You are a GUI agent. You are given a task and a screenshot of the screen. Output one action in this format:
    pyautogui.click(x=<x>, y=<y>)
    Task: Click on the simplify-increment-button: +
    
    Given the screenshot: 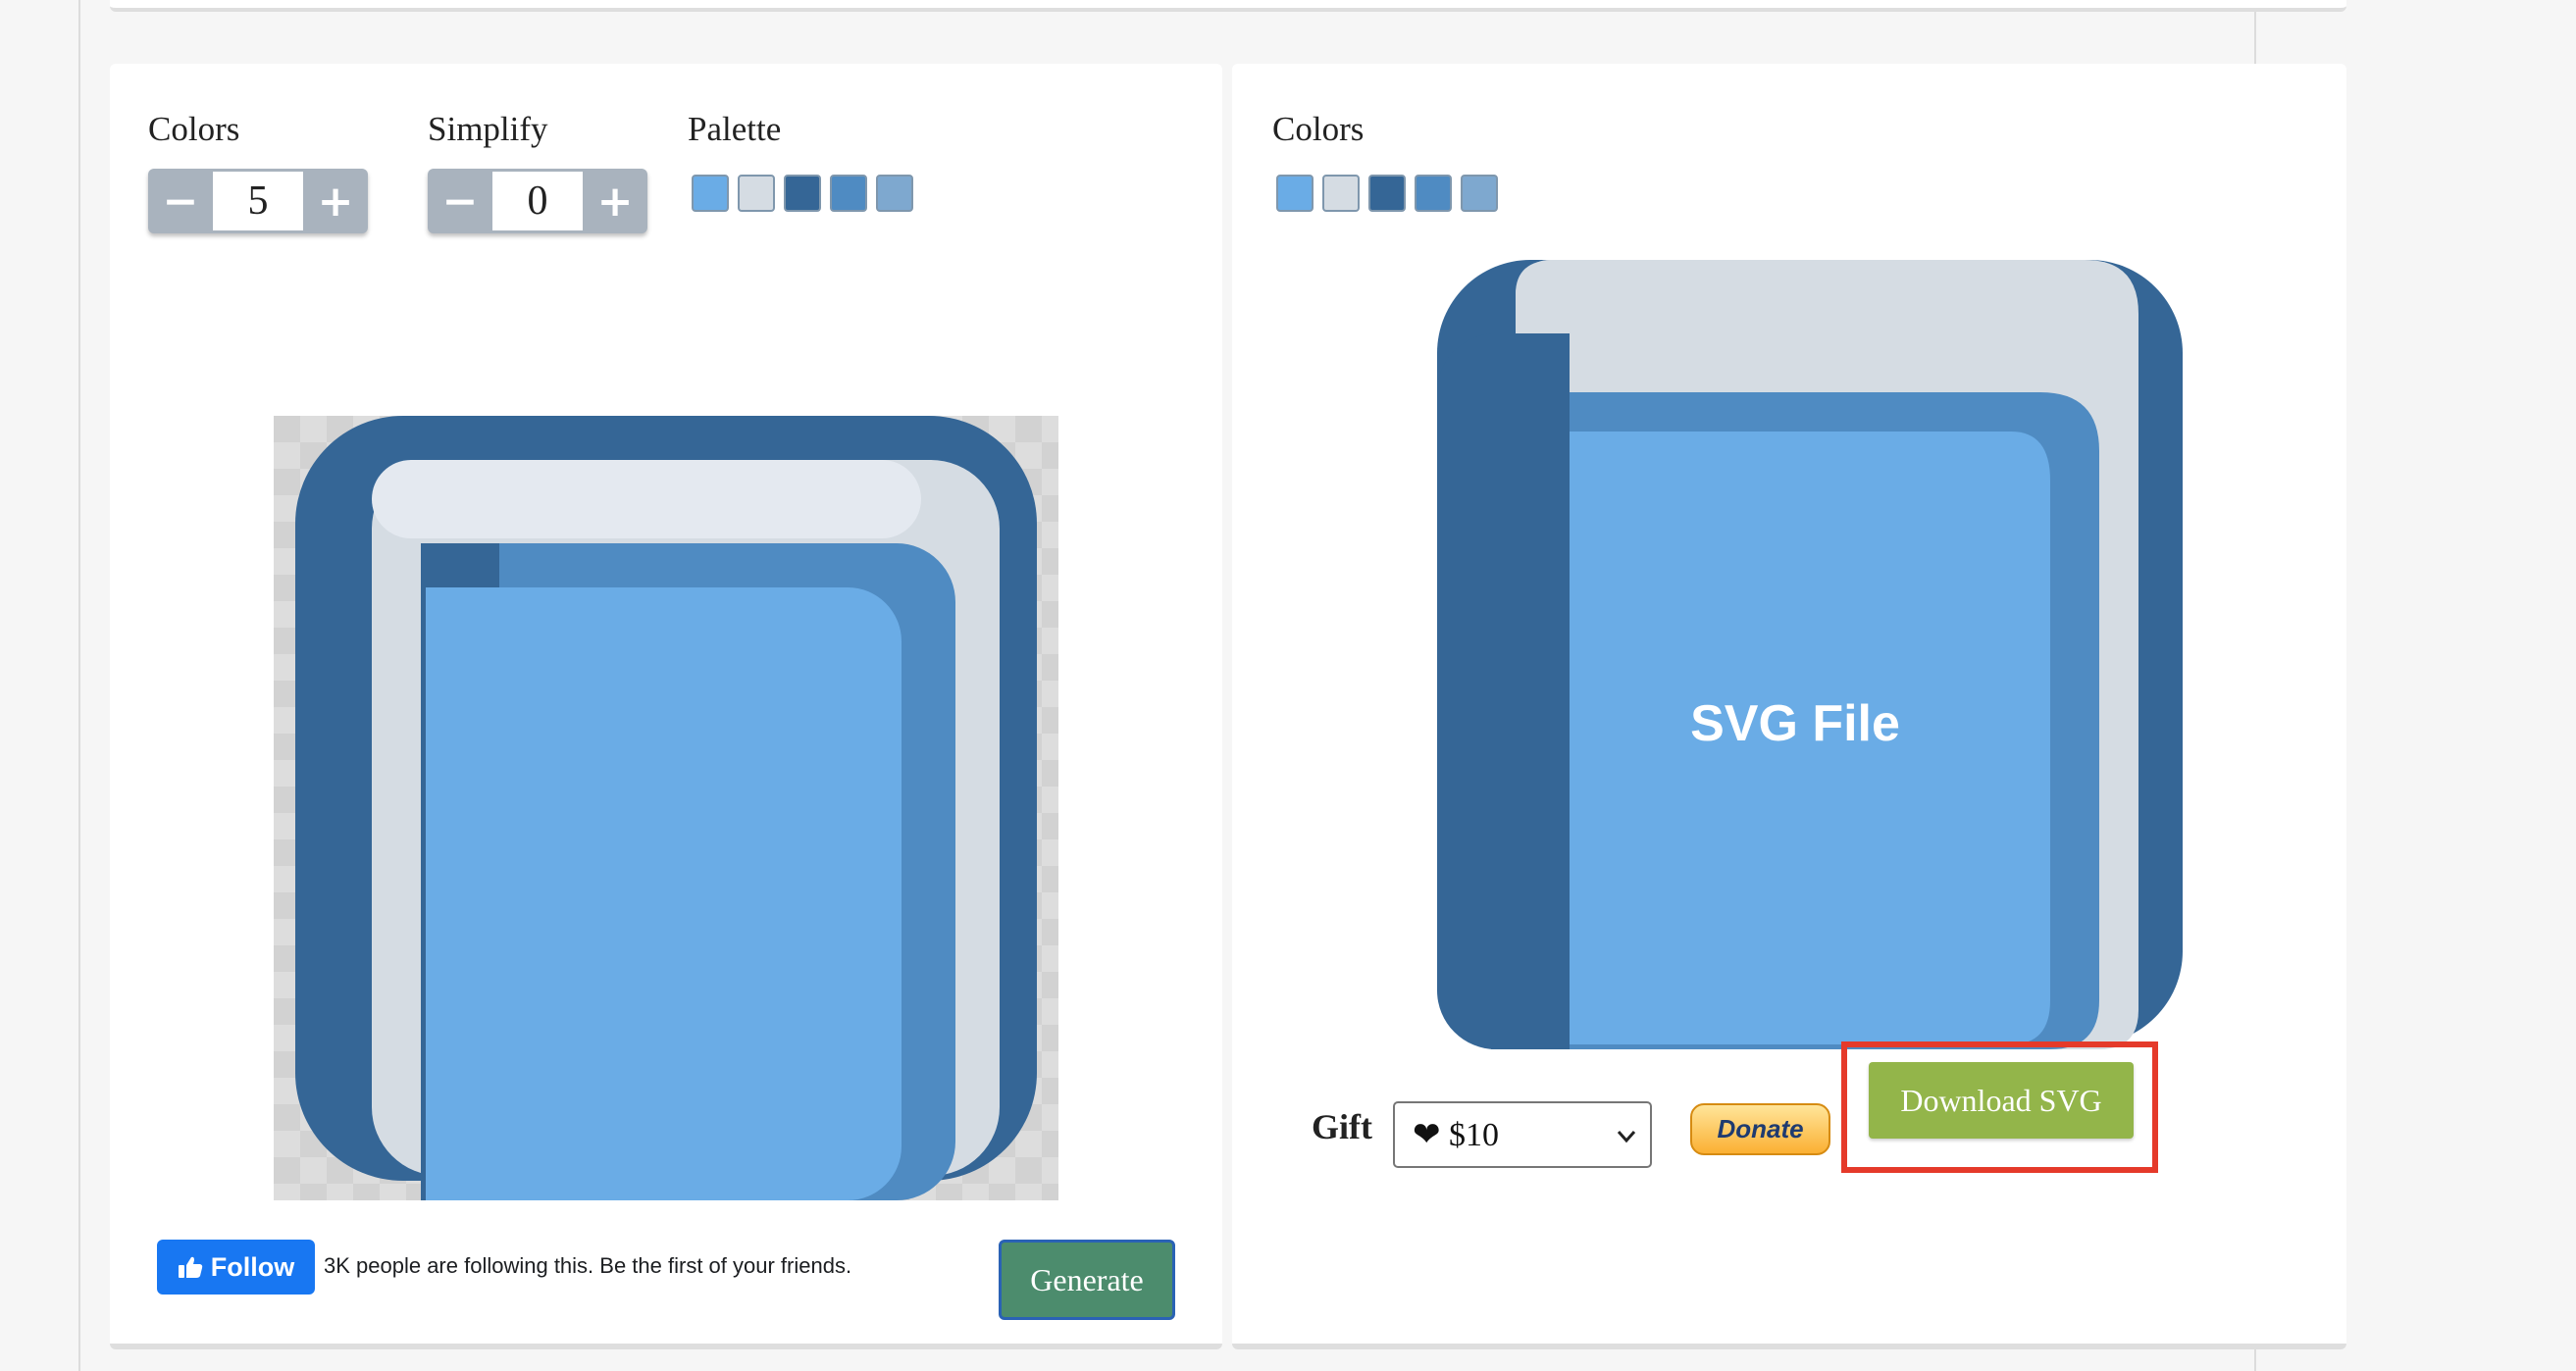 What is the action you would take?
    pyautogui.click(x=615, y=201)
    